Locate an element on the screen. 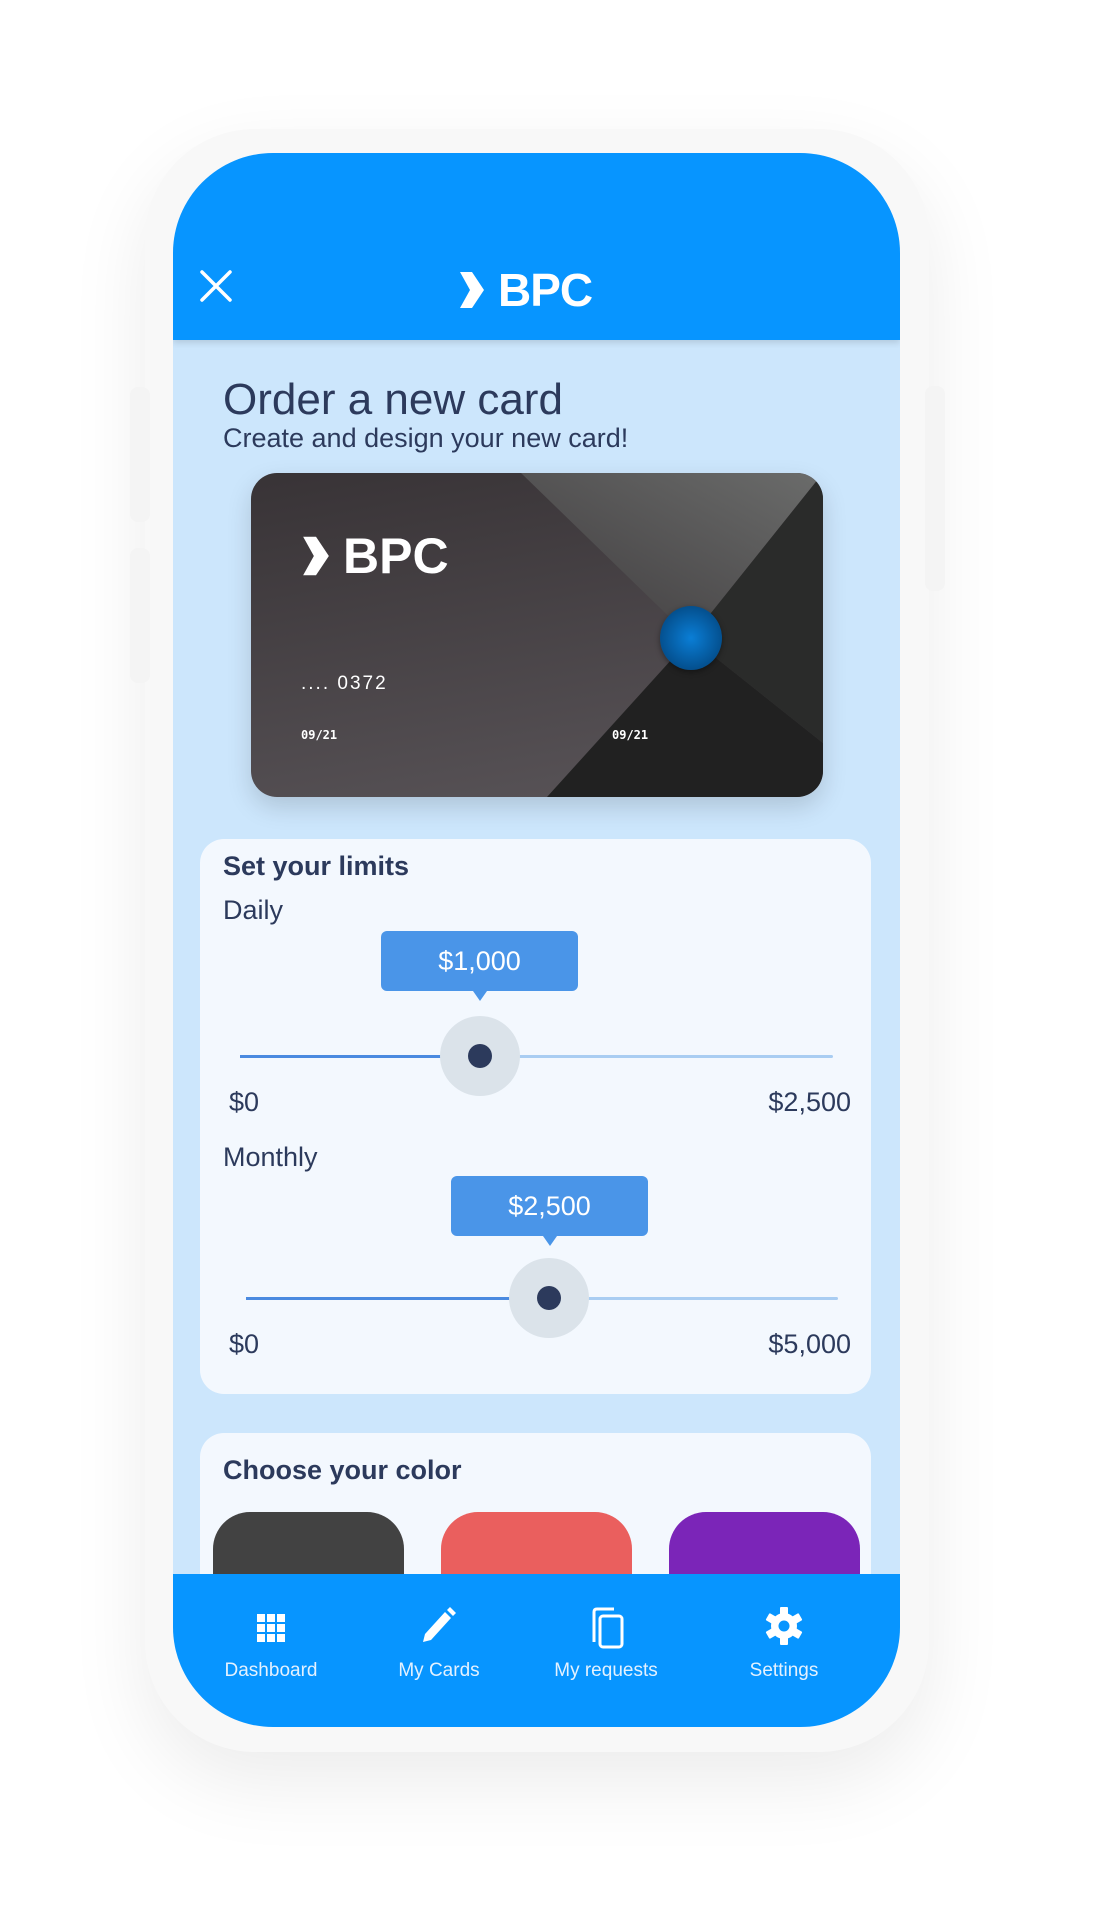 The image size is (1115, 1924). colors-title: Choose your color is located at coordinates (342, 1470).